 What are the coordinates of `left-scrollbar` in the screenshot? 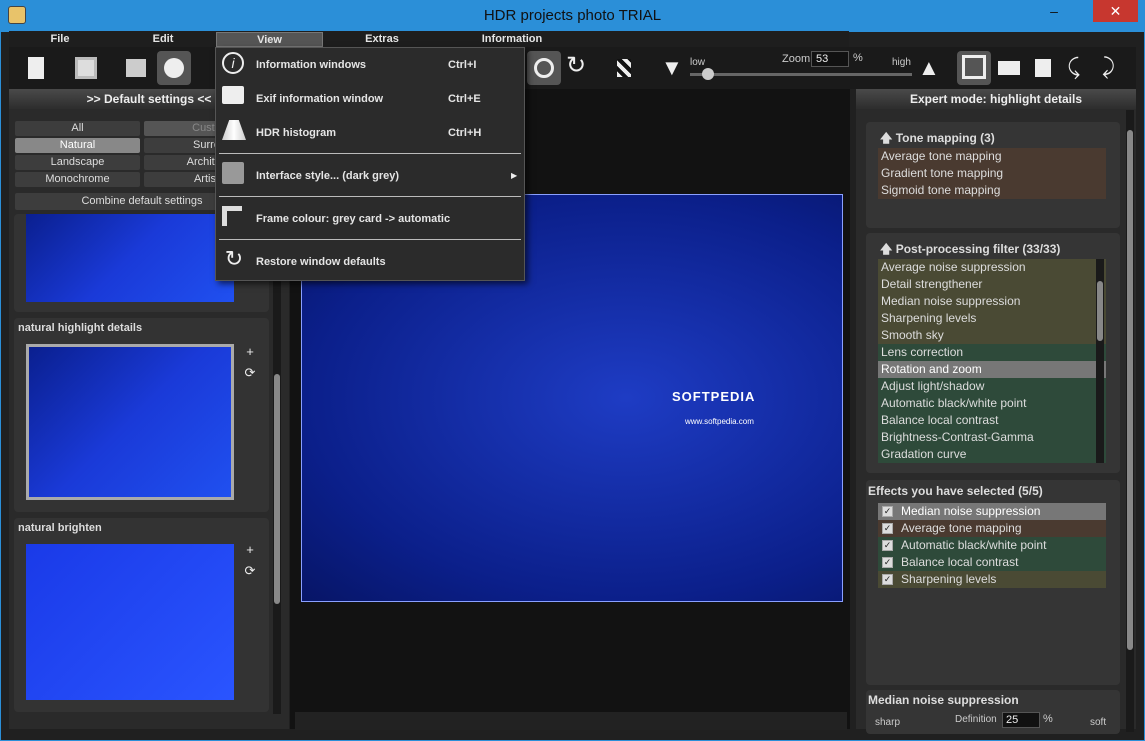 It's located at (277, 464).